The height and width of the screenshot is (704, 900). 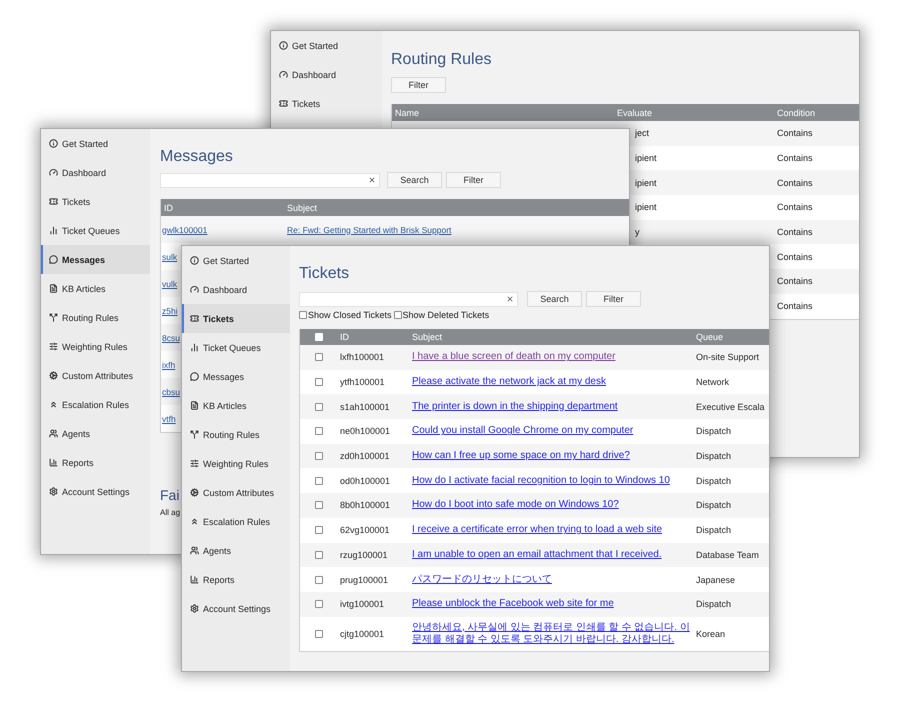 What do you see at coordinates (515, 406) in the screenshot?
I see `ticket-link: The printer is down in the shipping department` at bounding box center [515, 406].